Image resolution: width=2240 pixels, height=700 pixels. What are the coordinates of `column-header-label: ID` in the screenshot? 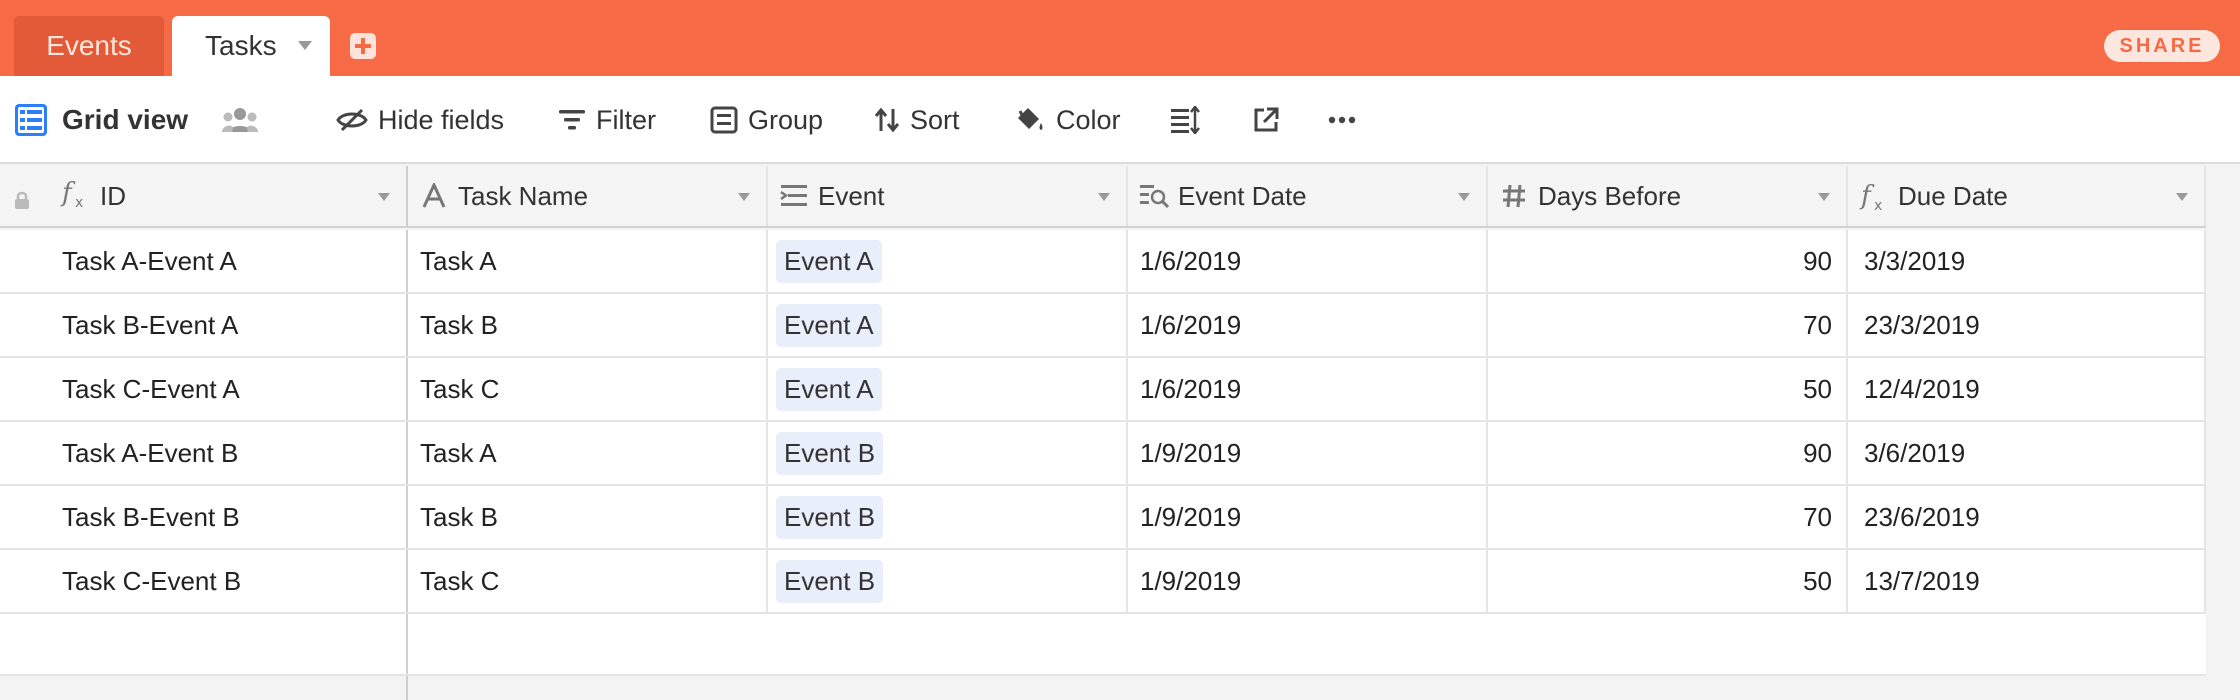 It's located at (113, 195).